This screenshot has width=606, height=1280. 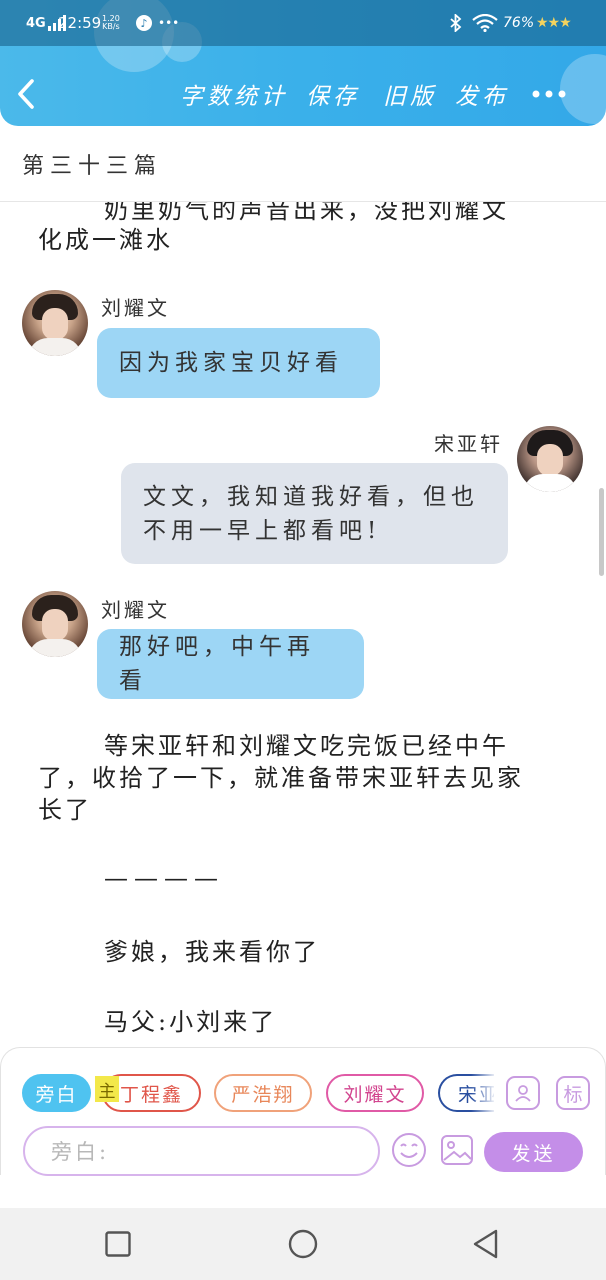 I want to click on tag-button-label: 标, so click(x=573, y=1094).